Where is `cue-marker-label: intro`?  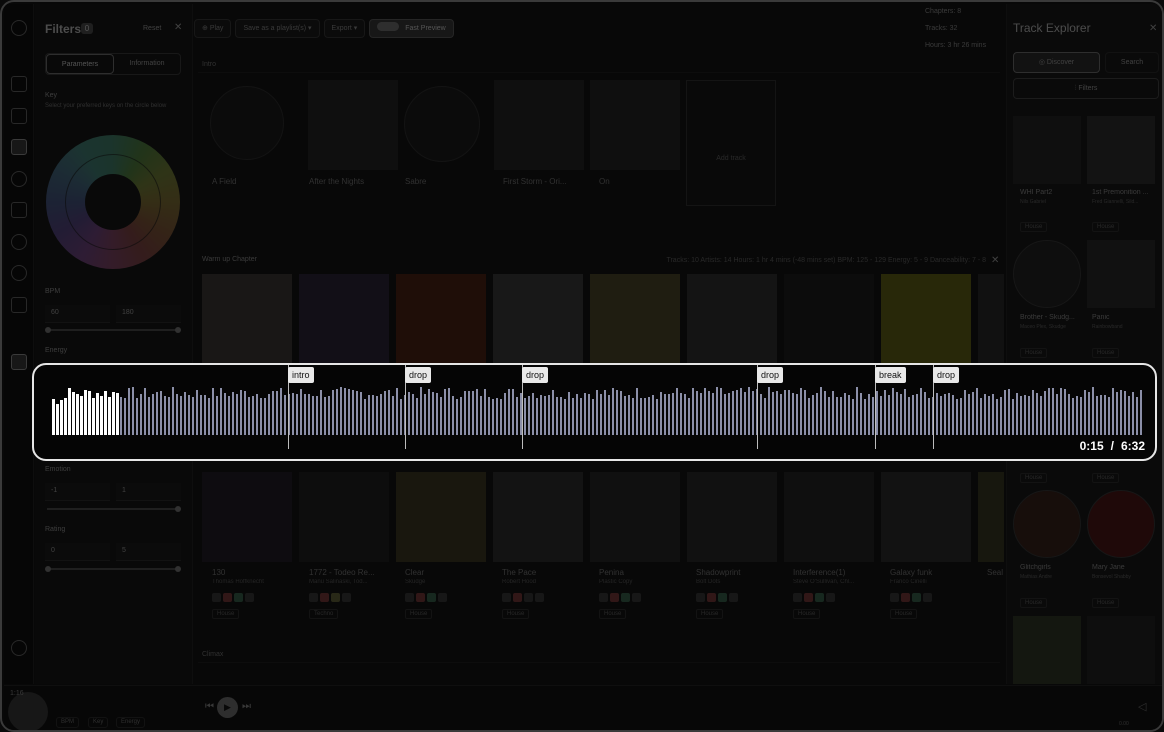
cue-marker-label: intro is located at coordinates (301, 375).